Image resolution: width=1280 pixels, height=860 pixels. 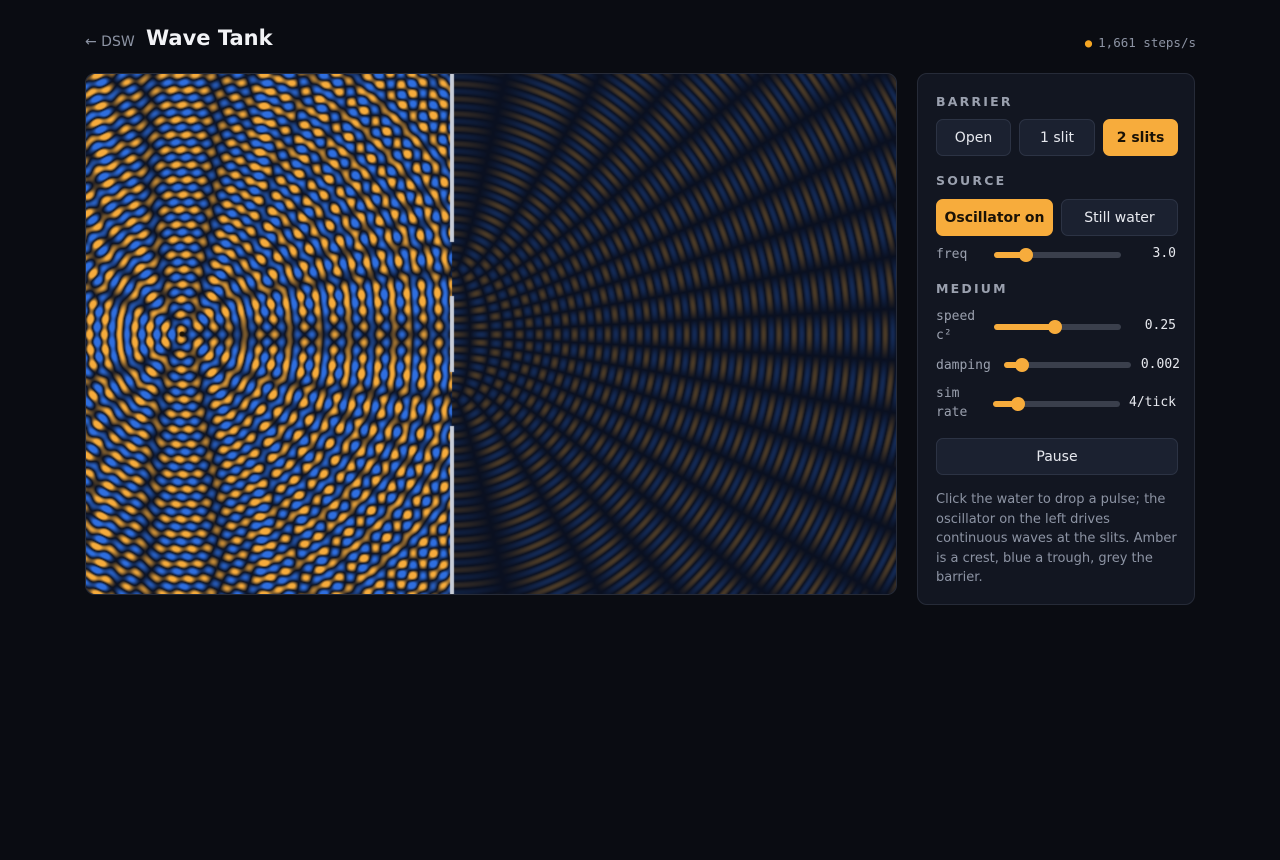 I want to click on sim-rate-value: 4/tick, so click(x=1152, y=402).